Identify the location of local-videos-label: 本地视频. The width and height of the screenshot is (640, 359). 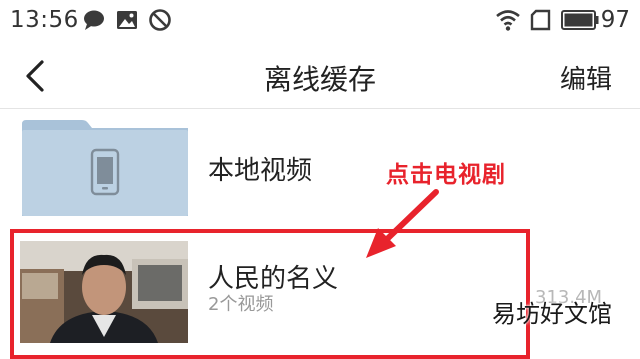
(260, 171).